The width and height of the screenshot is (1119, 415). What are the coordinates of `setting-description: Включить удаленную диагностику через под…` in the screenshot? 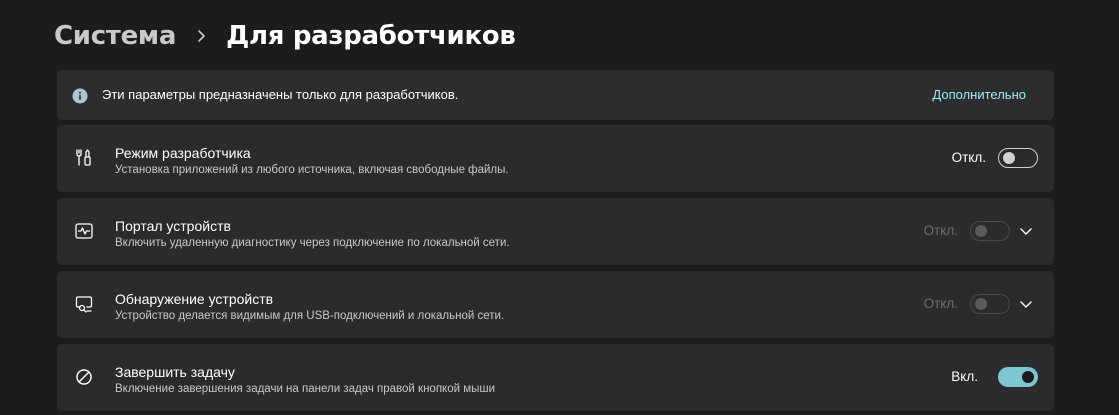 It's located at (312, 243).